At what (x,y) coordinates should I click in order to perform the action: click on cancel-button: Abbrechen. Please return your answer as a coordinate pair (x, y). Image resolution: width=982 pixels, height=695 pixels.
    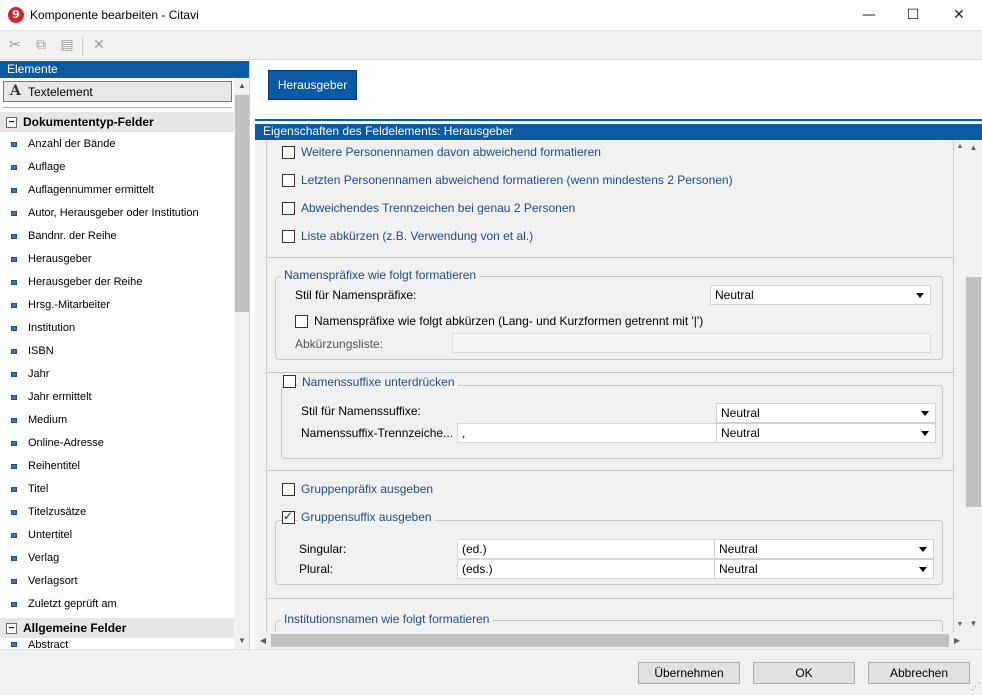
    Looking at the image, I should click on (919, 673).